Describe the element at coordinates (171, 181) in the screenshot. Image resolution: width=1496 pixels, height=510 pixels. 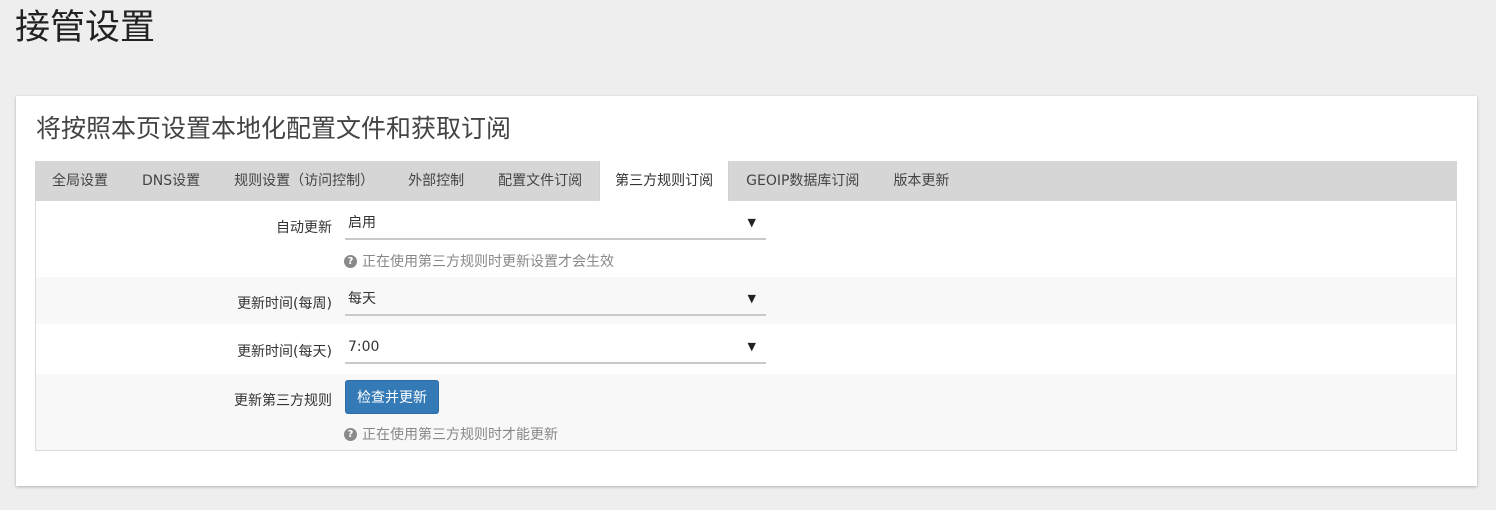
I see `tab-dns-settings: DNS设置` at that location.